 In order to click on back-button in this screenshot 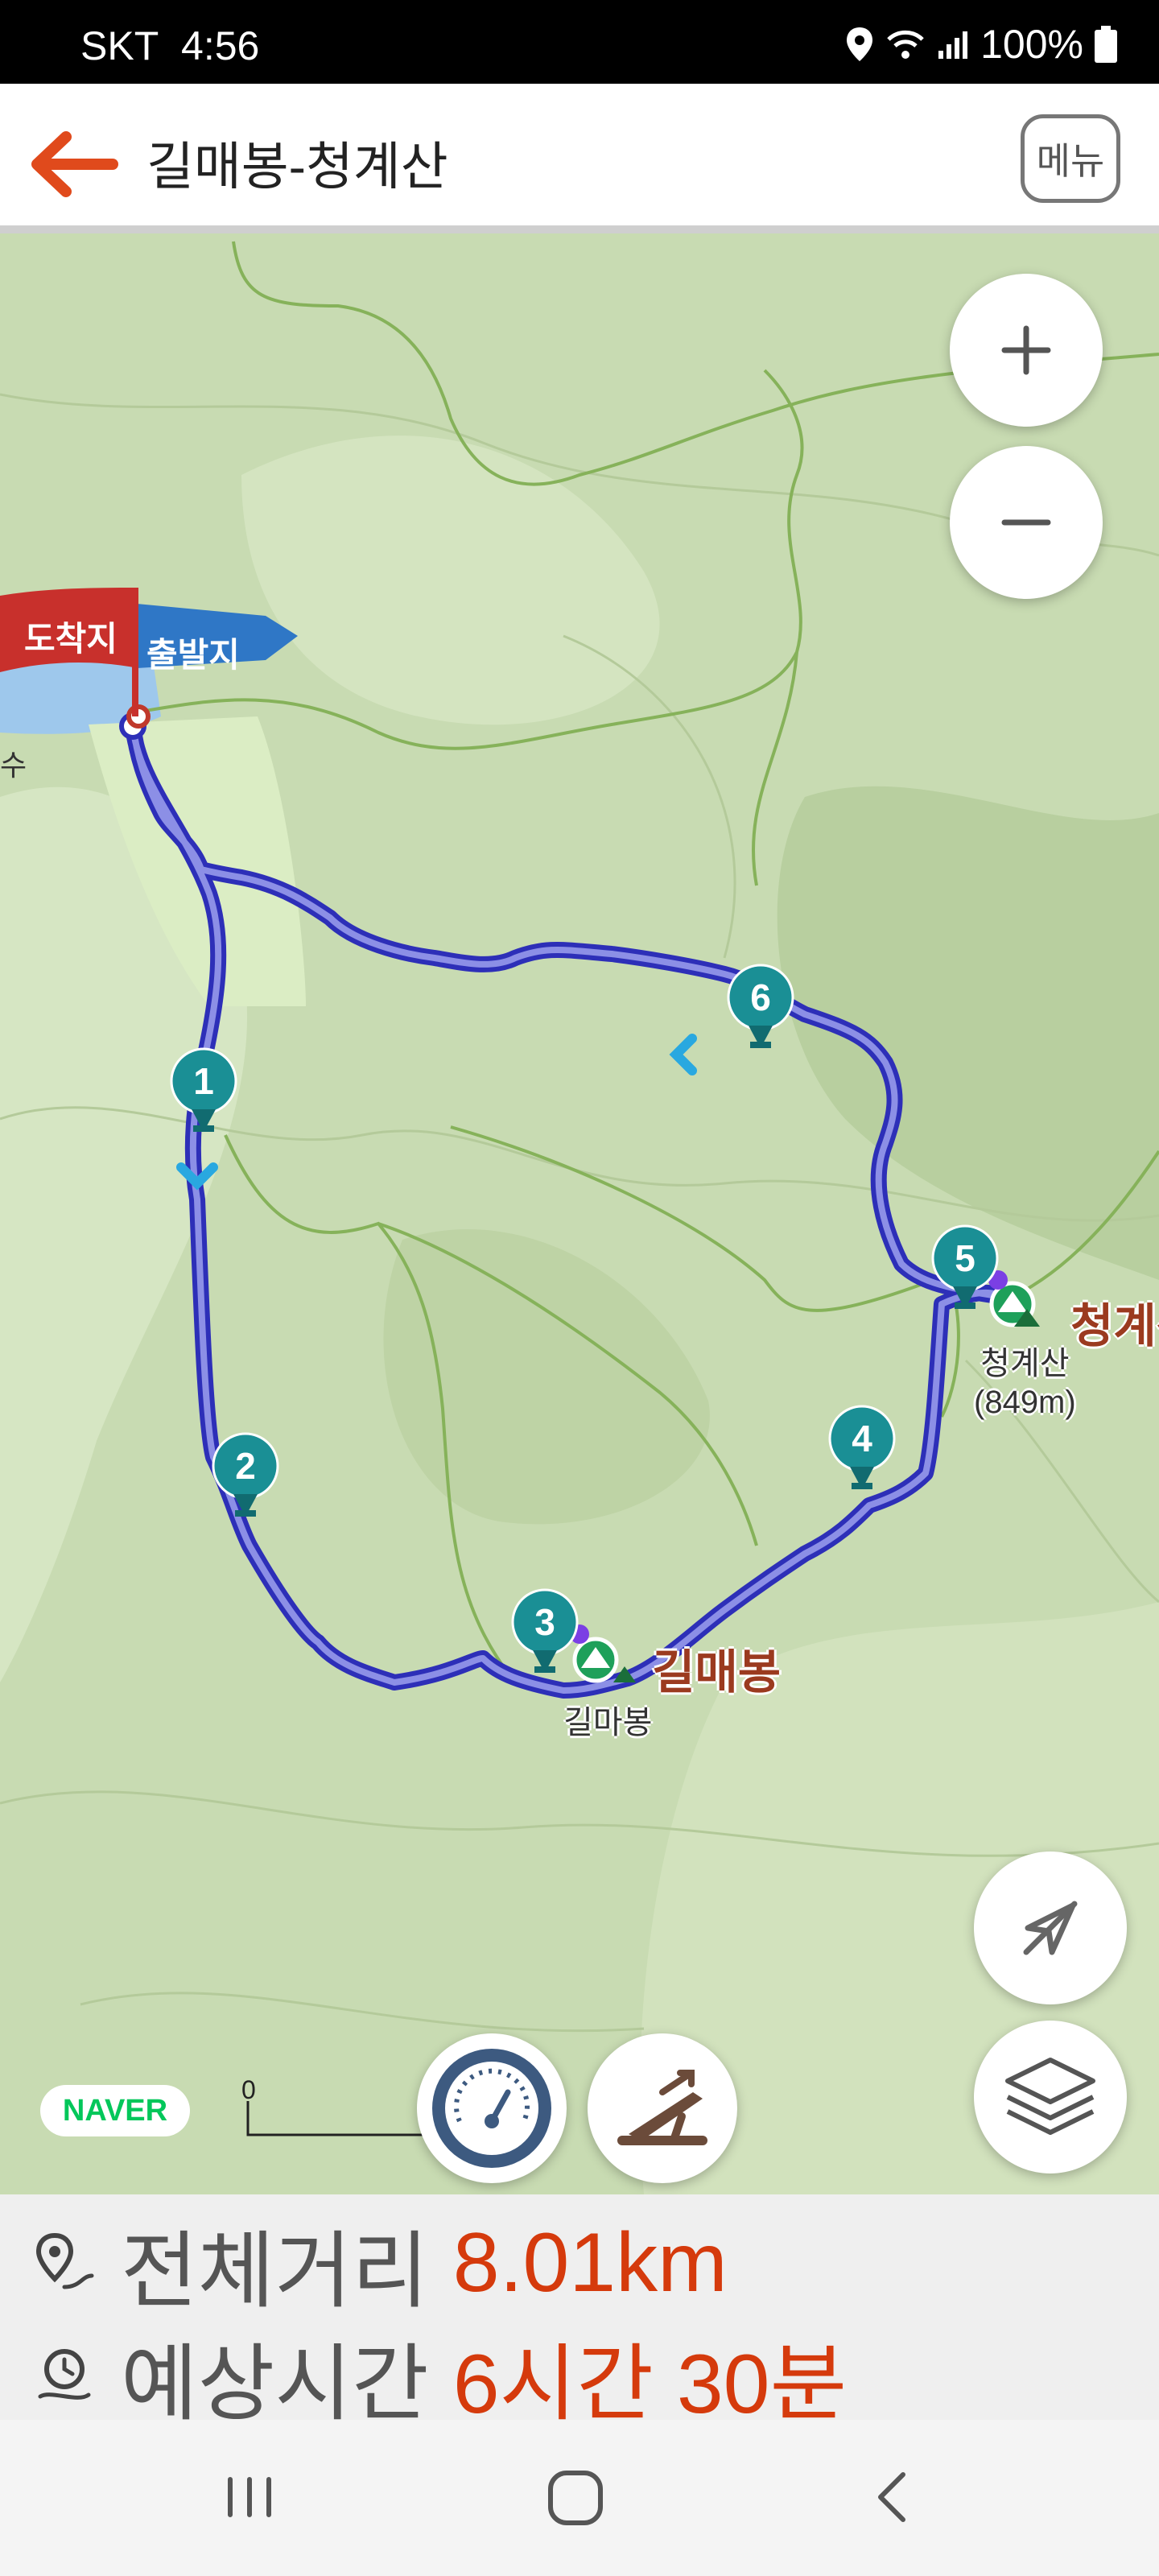, I will do `click(72, 164)`.